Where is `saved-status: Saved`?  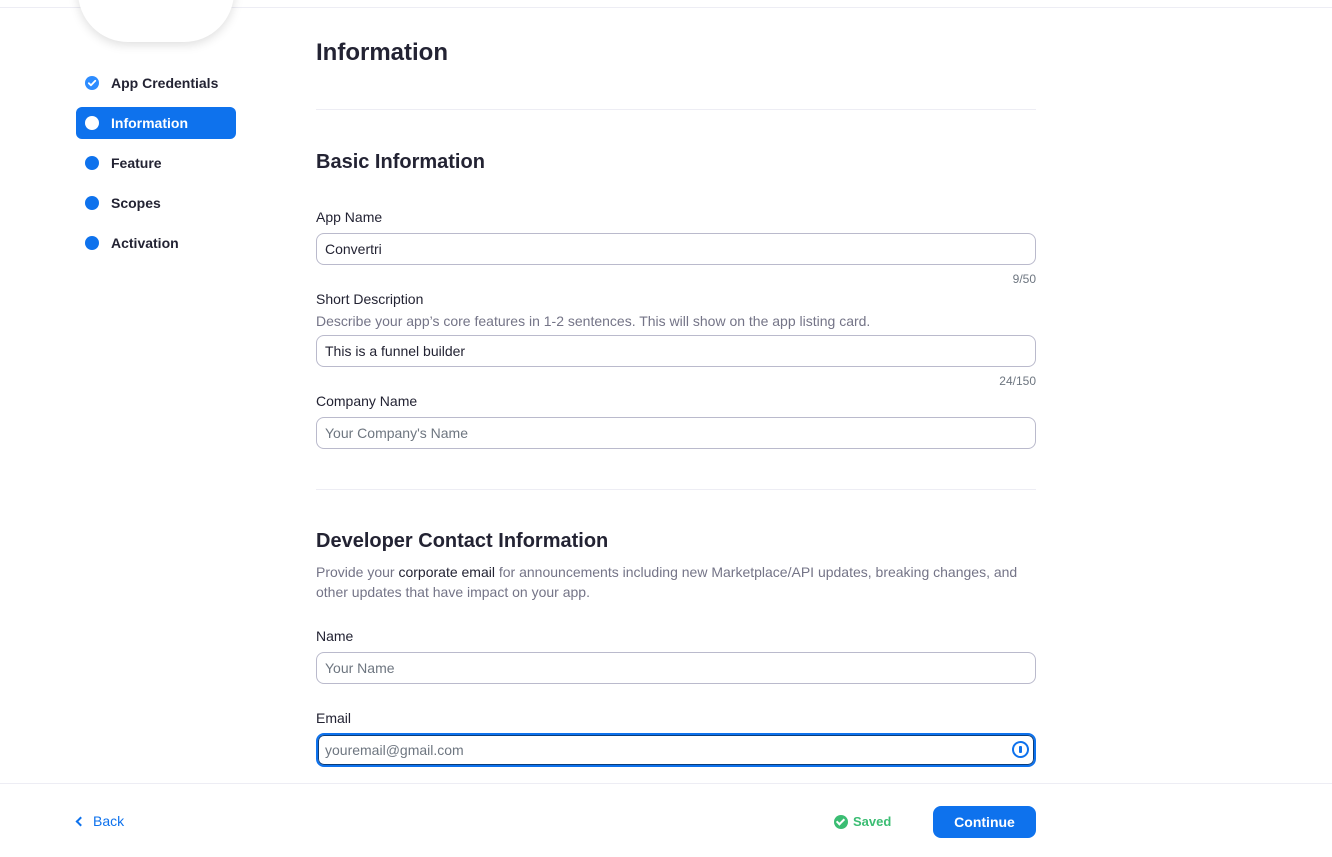
saved-status: Saved is located at coordinates (862, 821).